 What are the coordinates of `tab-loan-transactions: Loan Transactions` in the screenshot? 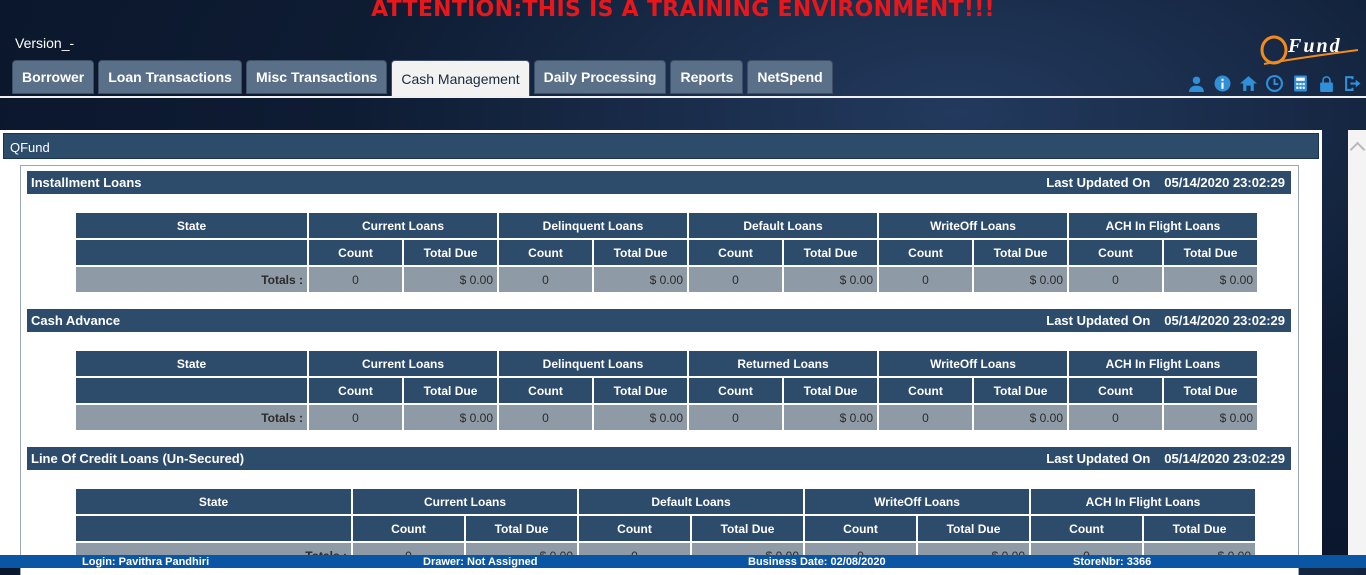 It's located at (170, 77).